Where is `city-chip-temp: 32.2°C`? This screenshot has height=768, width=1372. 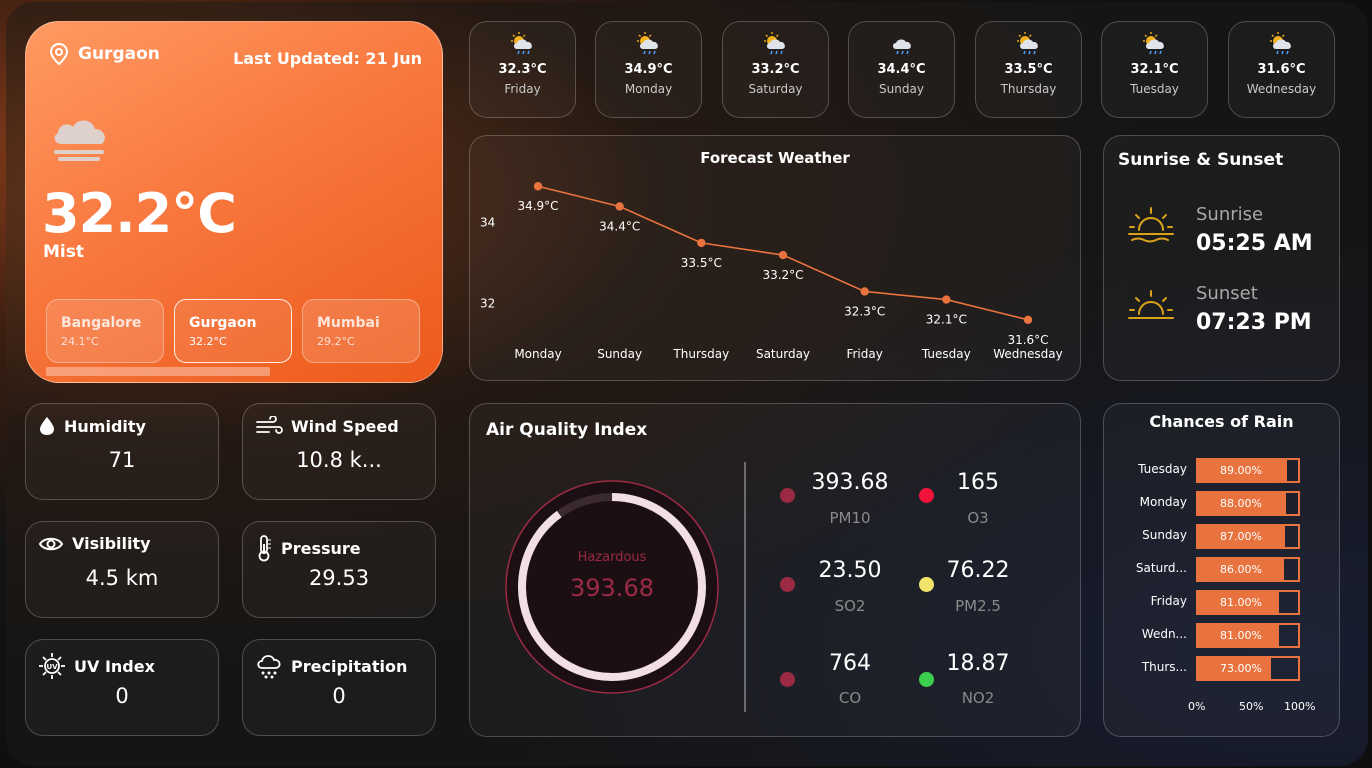
city-chip-temp: 32.2°C is located at coordinates (208, 341).